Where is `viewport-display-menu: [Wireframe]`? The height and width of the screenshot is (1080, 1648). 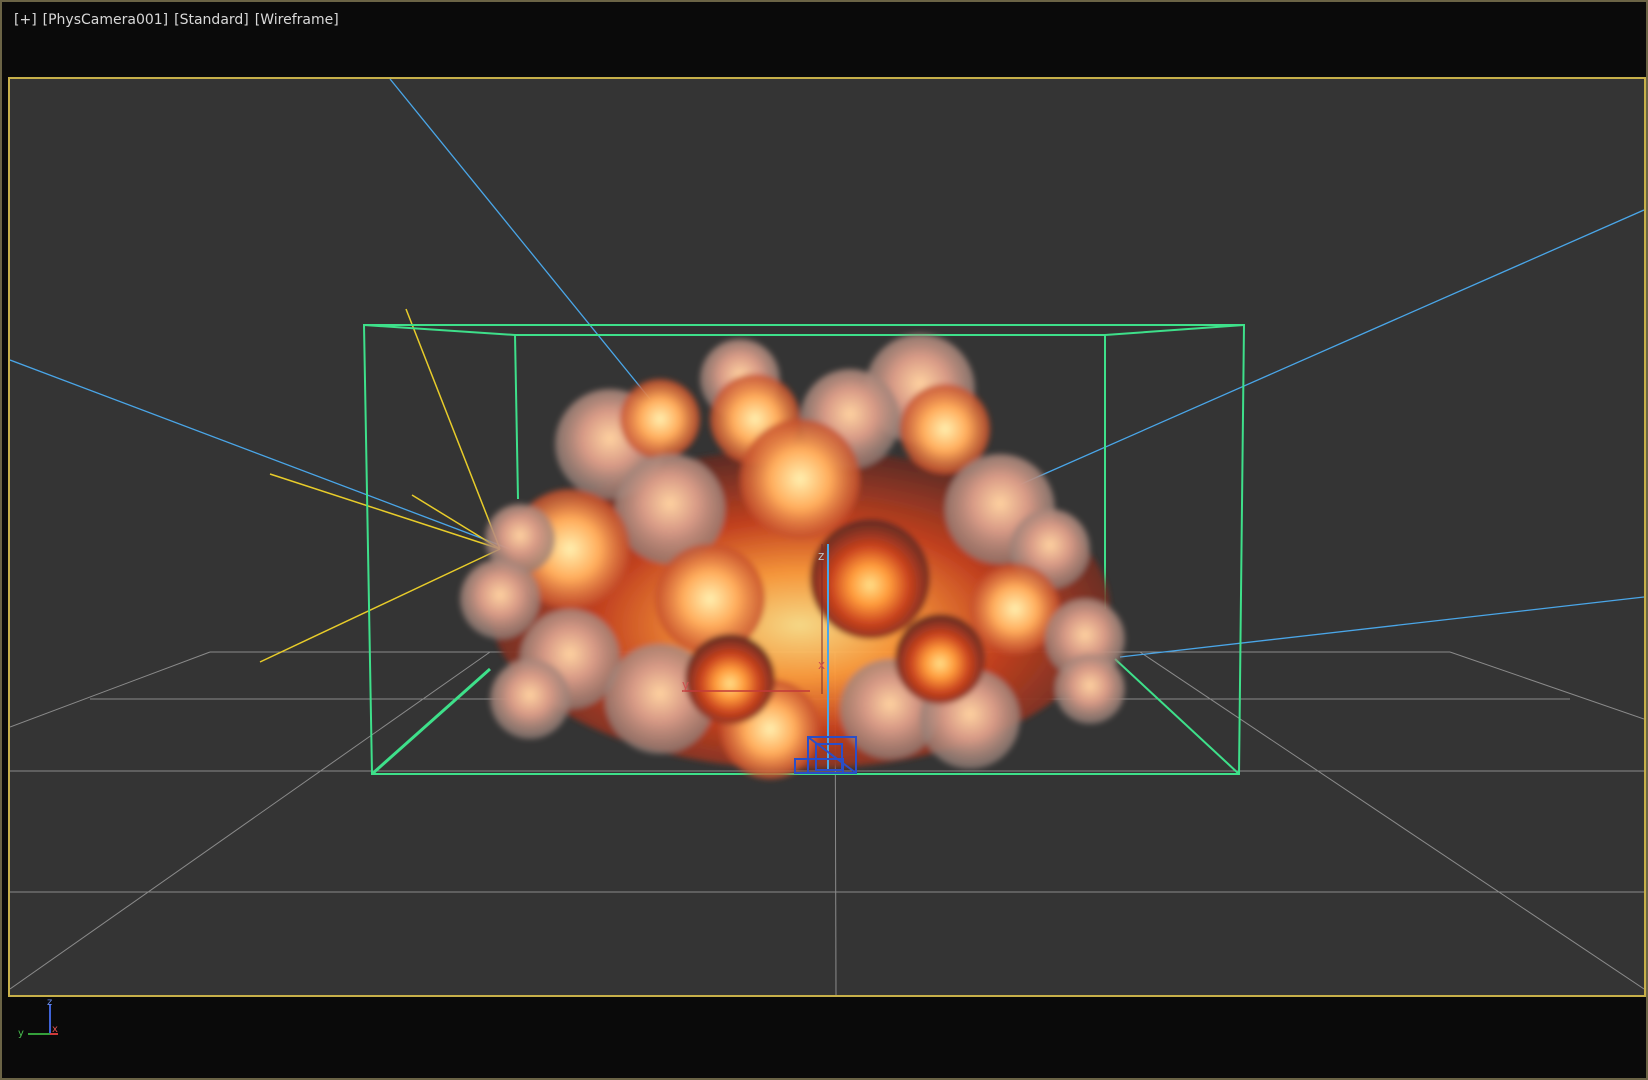
viewport-display-menu: [Wireframe] is located at coordinates (297, 20).